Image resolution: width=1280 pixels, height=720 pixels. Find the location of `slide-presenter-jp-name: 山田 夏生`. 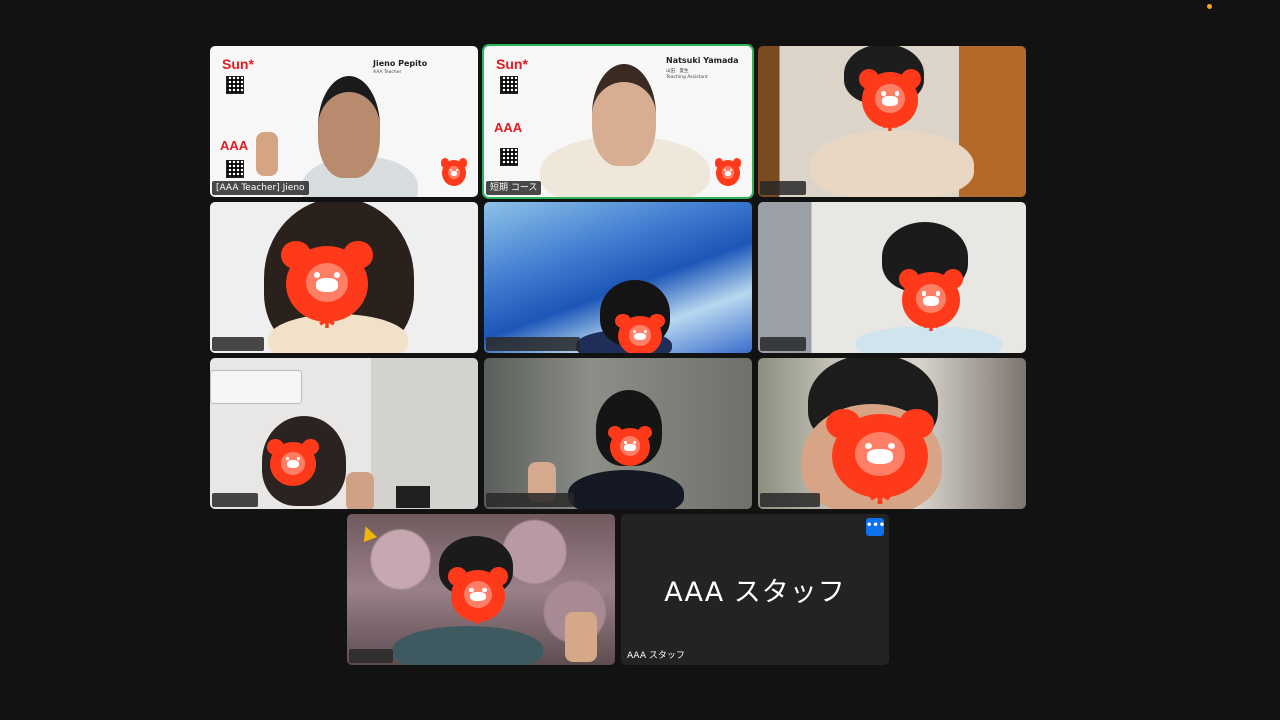

slide-presenter-jp-name: 山田 夏生 is located at coordinates (677, 71).